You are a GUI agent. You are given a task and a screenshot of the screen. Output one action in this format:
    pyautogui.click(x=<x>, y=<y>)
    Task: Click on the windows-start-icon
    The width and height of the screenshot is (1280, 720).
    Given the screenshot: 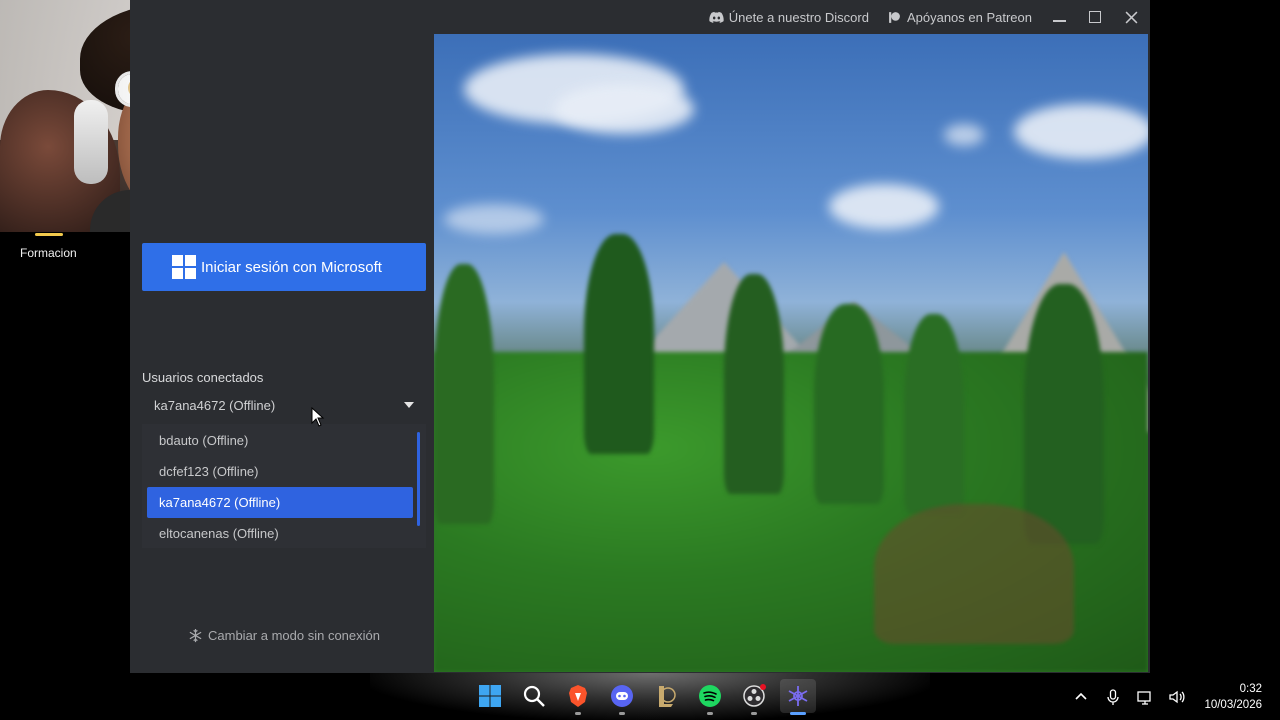 What is the action you would take?
    pyautogui.click(x=490, y=696)
    